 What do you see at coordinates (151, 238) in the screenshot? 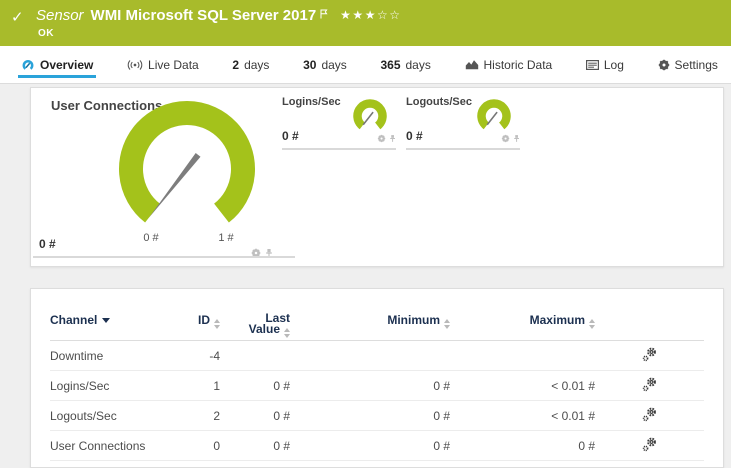
I see `gauge-scale-min: 0 #` at bounding box center [151, 238].